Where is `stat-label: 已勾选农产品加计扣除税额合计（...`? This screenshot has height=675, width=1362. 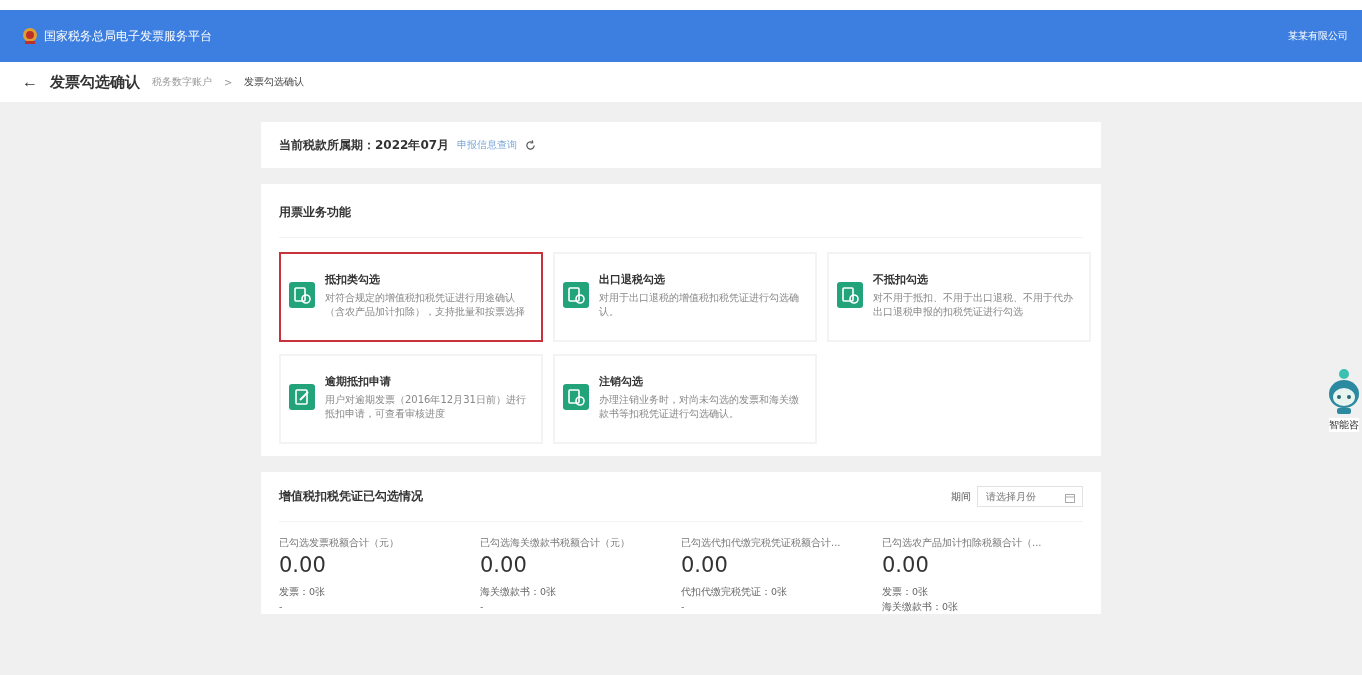 stat-label: 已勾选农产品加计扣除税额合计（... is located at coordinates (962, 543).